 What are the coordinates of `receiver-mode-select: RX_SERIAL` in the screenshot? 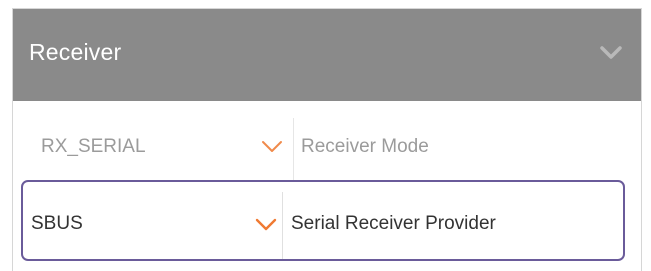 It's located at (161, 146).